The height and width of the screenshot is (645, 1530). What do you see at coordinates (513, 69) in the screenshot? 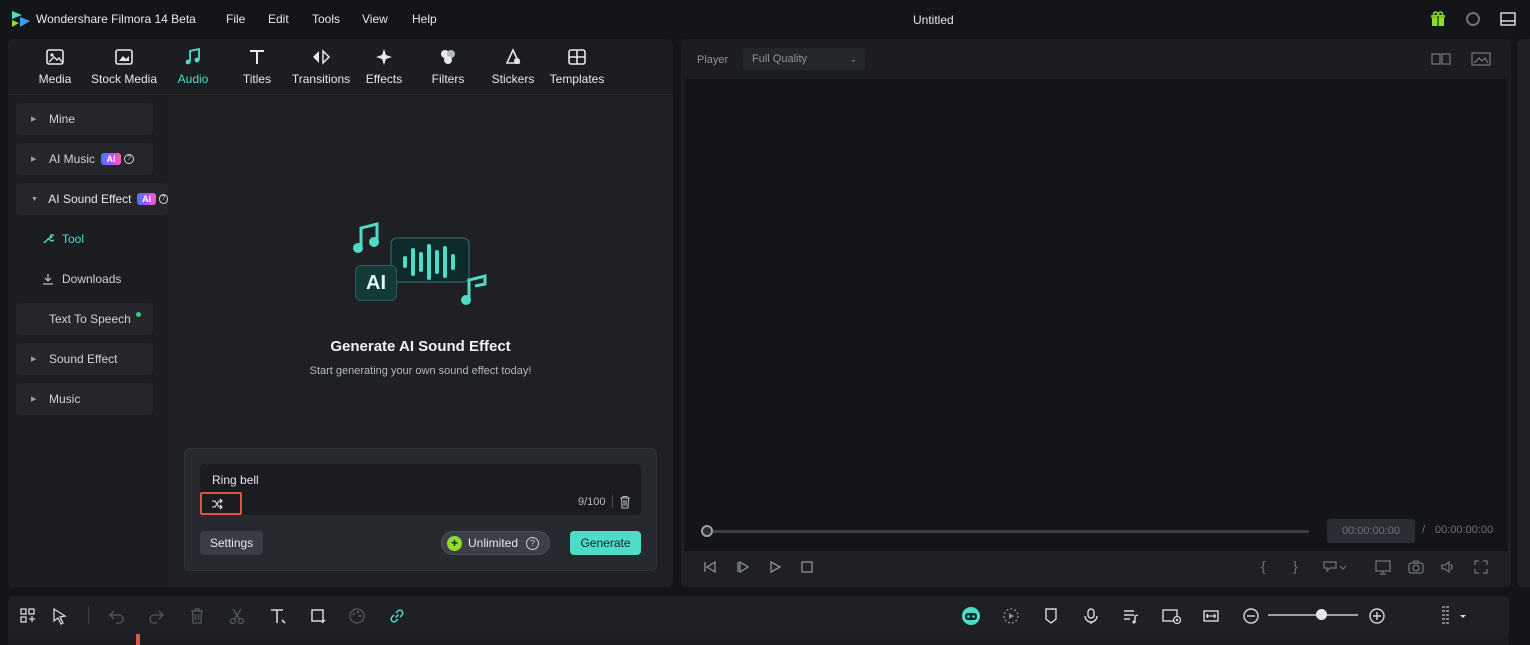
I see `tab-stickers: Stickers` at bounding box center [513, 69].